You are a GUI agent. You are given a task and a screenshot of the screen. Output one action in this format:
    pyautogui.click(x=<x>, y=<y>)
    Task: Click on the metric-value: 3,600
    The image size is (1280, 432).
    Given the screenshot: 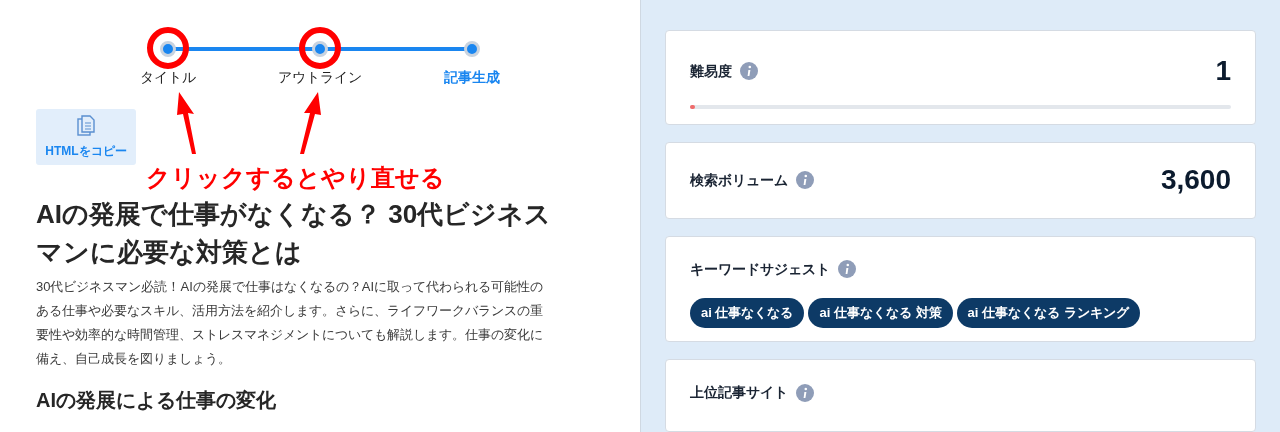 What is the action you would take?
    pyautogui.click(x=1195, y=180)
    